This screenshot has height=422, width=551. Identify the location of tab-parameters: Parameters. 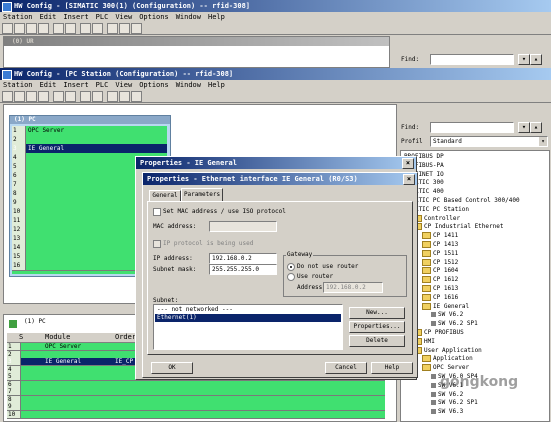
(202, 195).